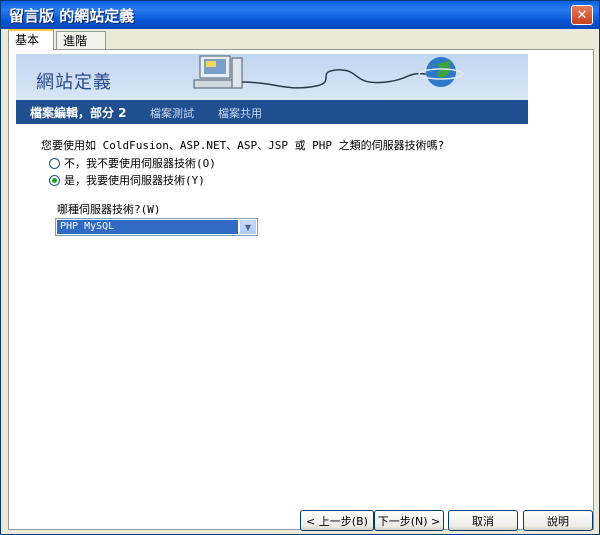  Describe the element at coordinates (54, 180) in the screenshot. I see `radio-yes-button` at that location.